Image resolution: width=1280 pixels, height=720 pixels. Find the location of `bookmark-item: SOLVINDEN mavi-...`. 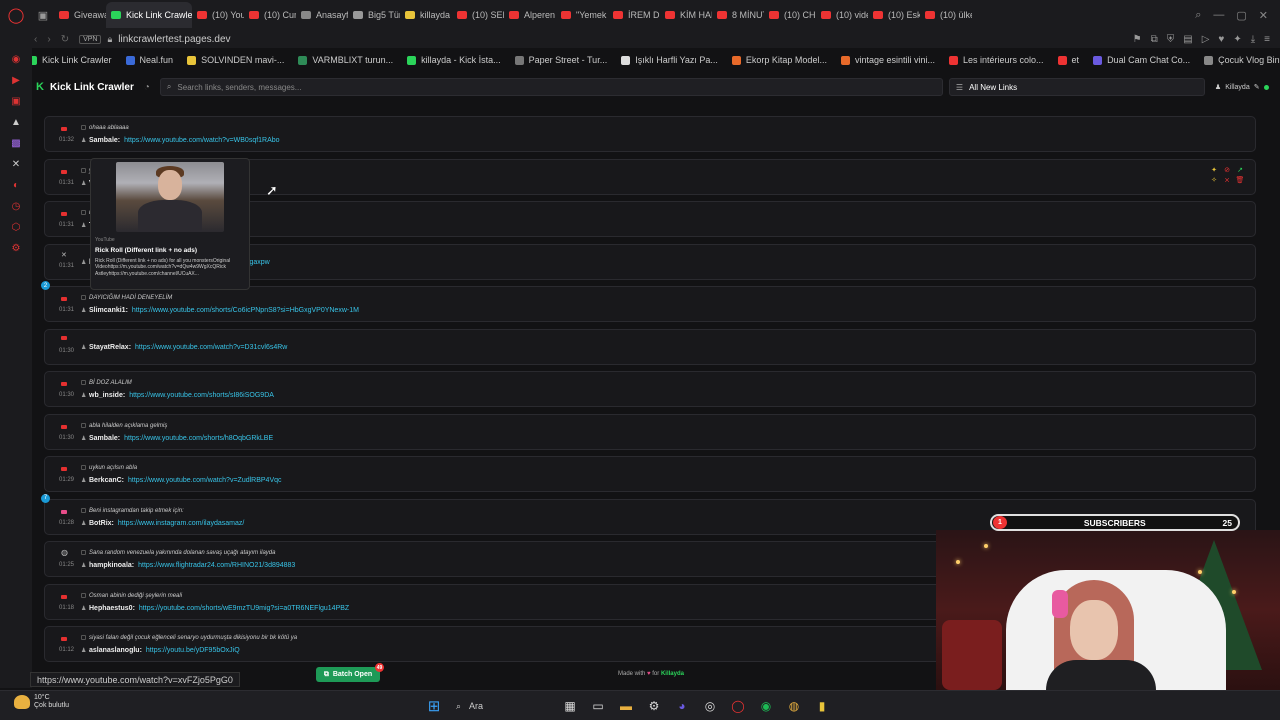

bookmark-item: SOLVINDEN mavi-... is located at coordinates (235, 60).